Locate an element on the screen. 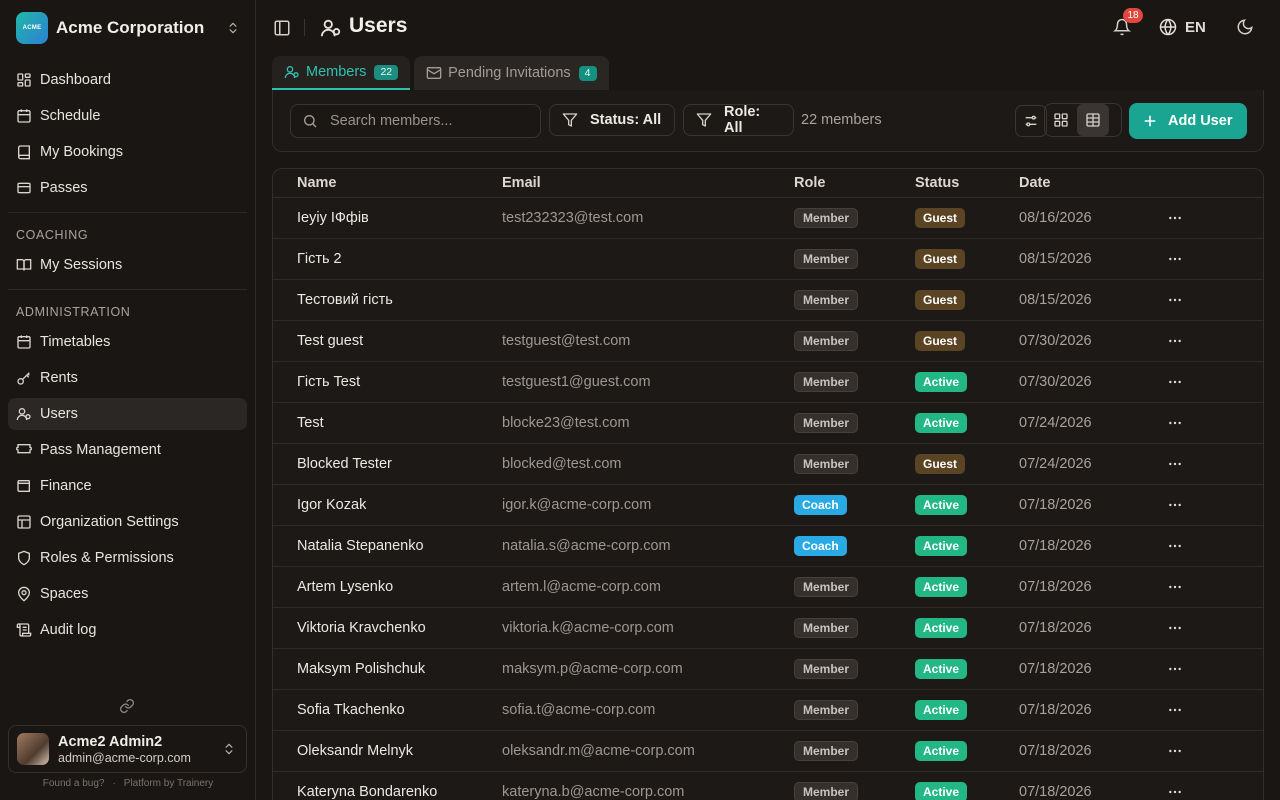  search-input is located at coordinates (430, 121).